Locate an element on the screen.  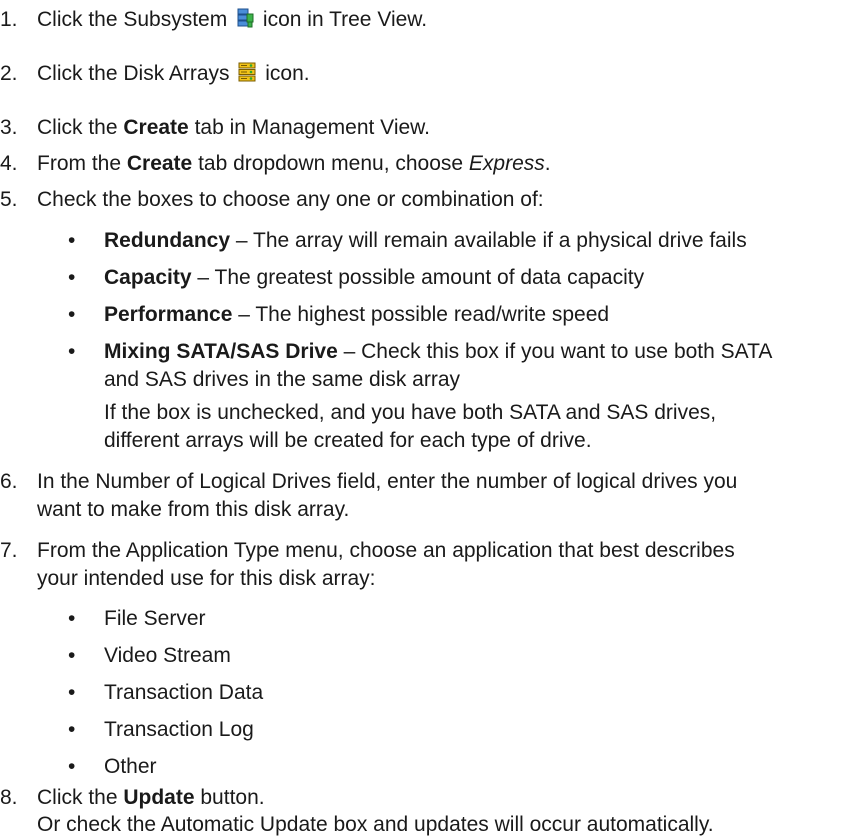
step-text-post: button. is located at coordinates (229, 797).